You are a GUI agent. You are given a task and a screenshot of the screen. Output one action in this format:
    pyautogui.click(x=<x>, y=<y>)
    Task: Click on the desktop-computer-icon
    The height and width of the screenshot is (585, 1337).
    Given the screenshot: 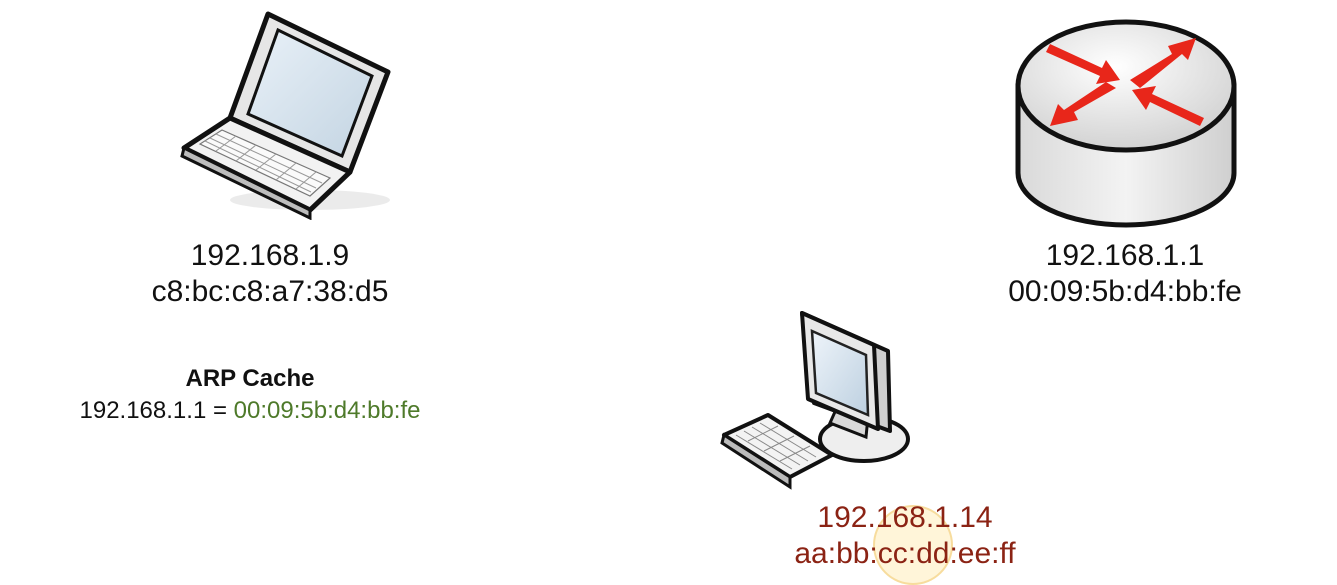 What is the action you would take?
    pyautogui.click(x=815, y=400)
    